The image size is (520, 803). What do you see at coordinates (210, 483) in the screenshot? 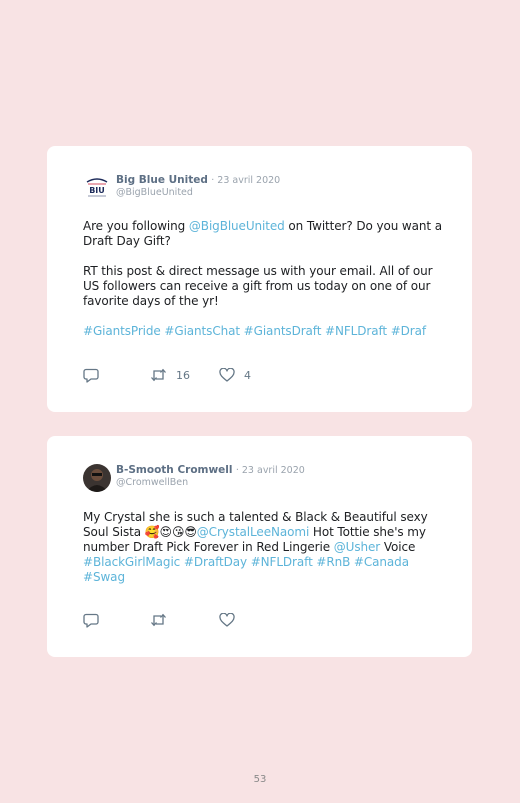
I see `author-handle: @CromwellBen` at bounding box center [210, 483].